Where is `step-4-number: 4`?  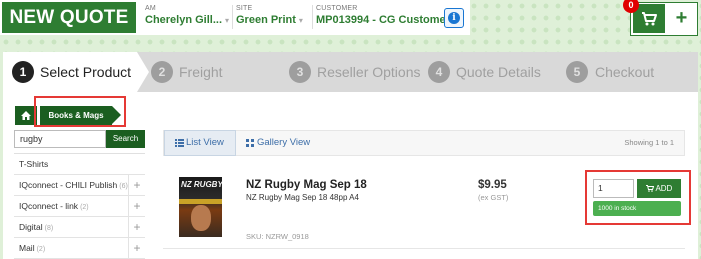 step-4-number: 4 is located at coordinates (439, 72).